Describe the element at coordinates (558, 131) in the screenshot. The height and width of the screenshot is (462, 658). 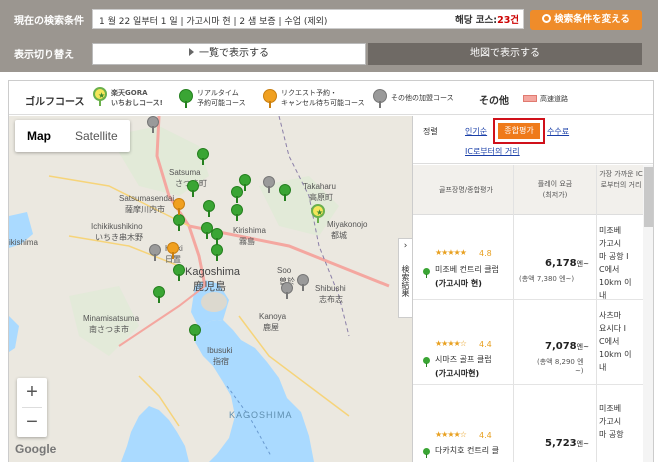
I see `sort-fee-link: 수수료` at that location.